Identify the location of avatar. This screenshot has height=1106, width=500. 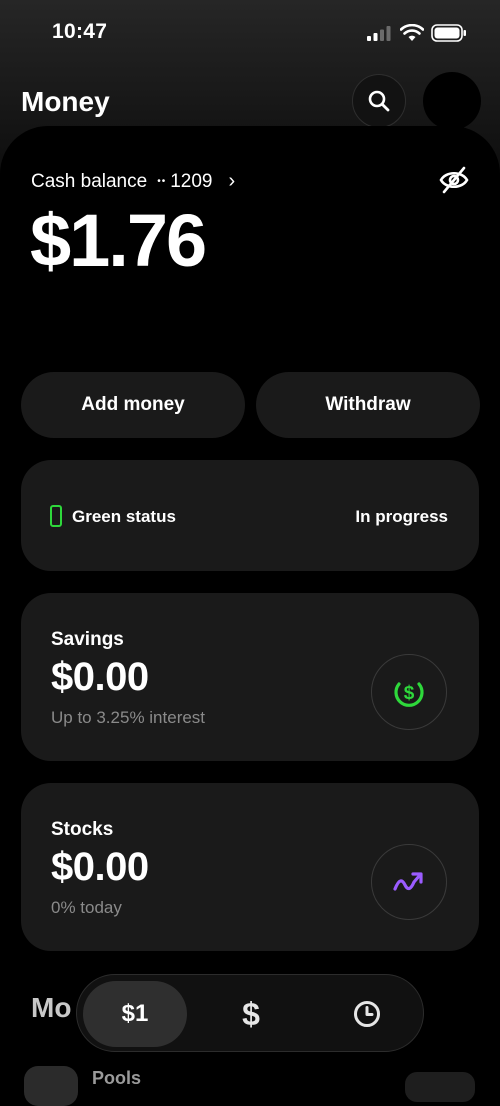
(452, 101).